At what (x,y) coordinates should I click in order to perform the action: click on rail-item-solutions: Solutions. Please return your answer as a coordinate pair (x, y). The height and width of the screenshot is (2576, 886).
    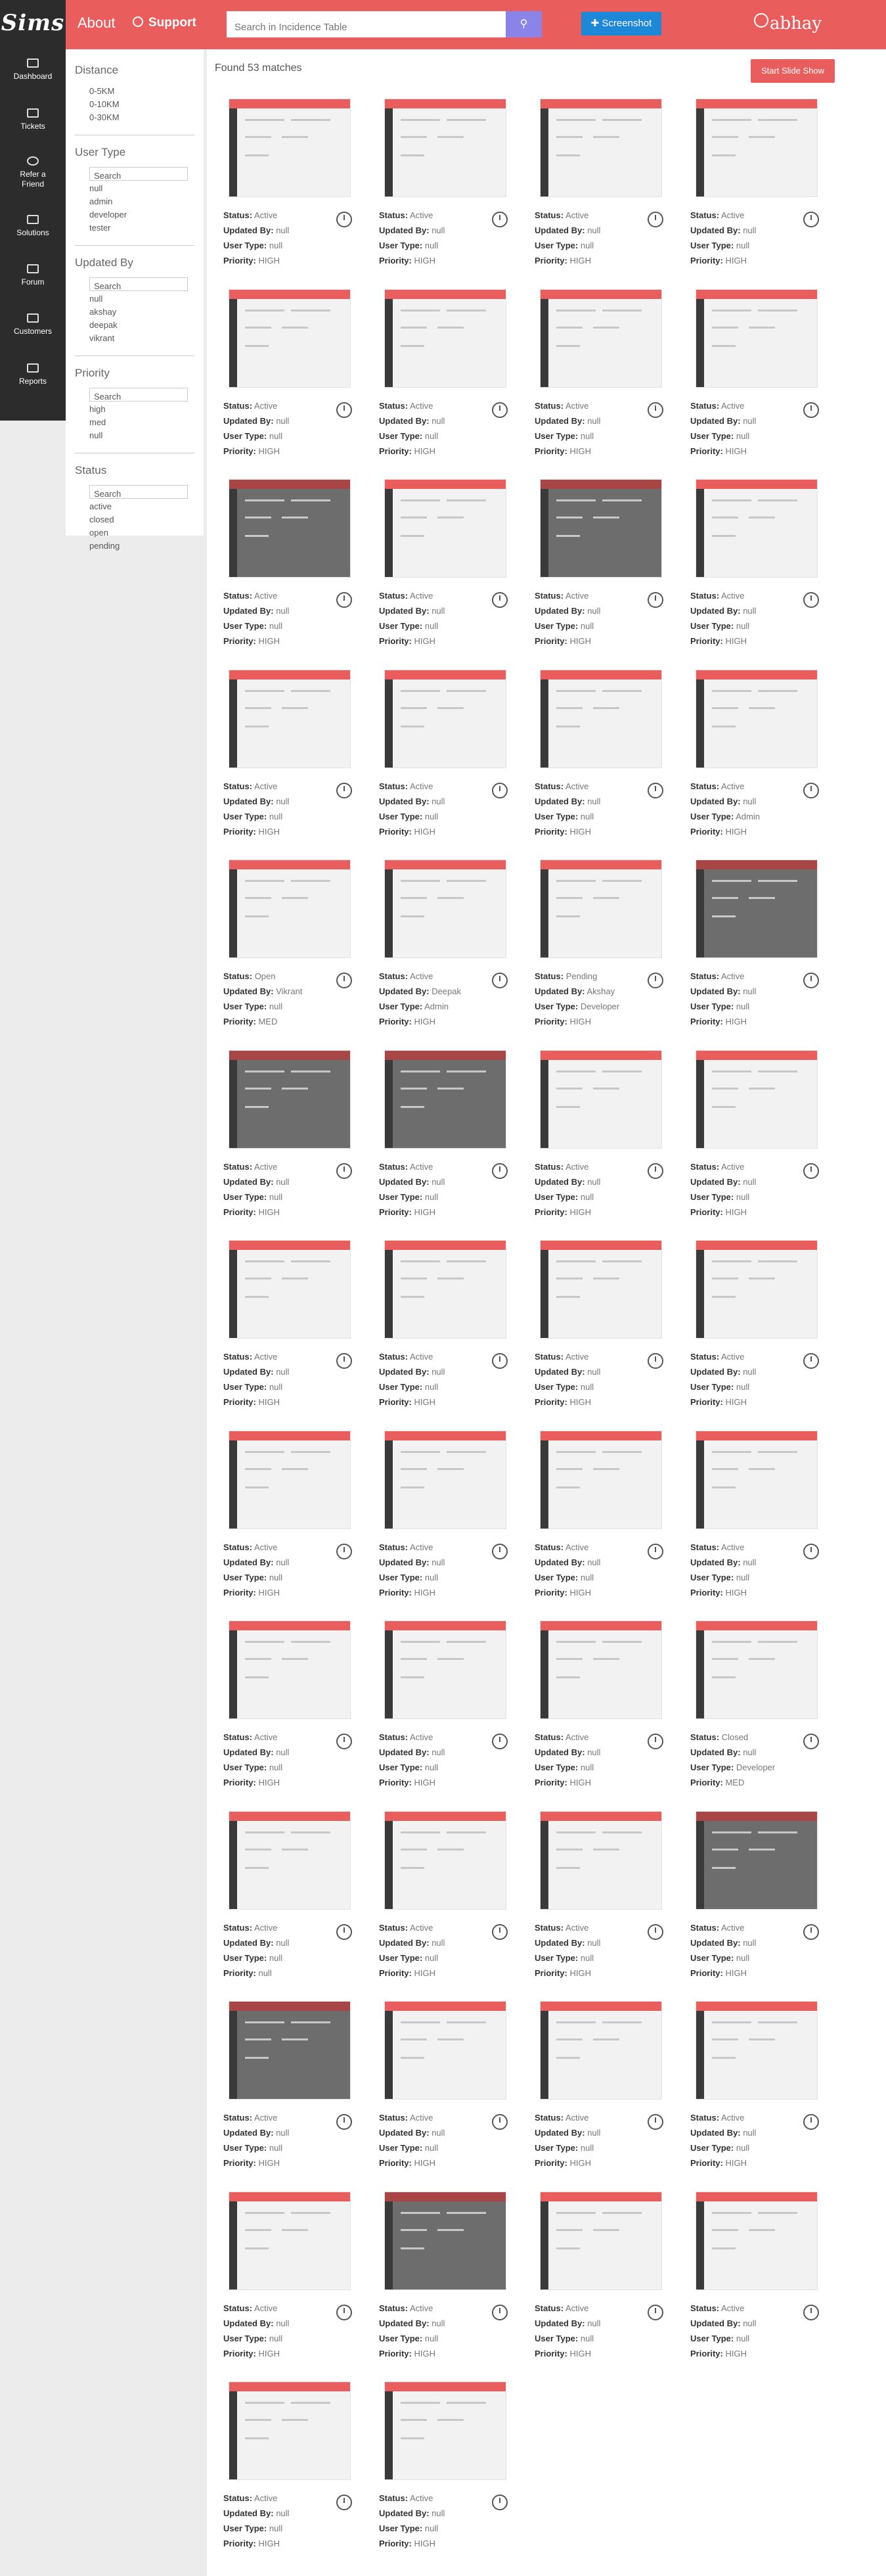
    Looking at the image, I should click on (33, 227).